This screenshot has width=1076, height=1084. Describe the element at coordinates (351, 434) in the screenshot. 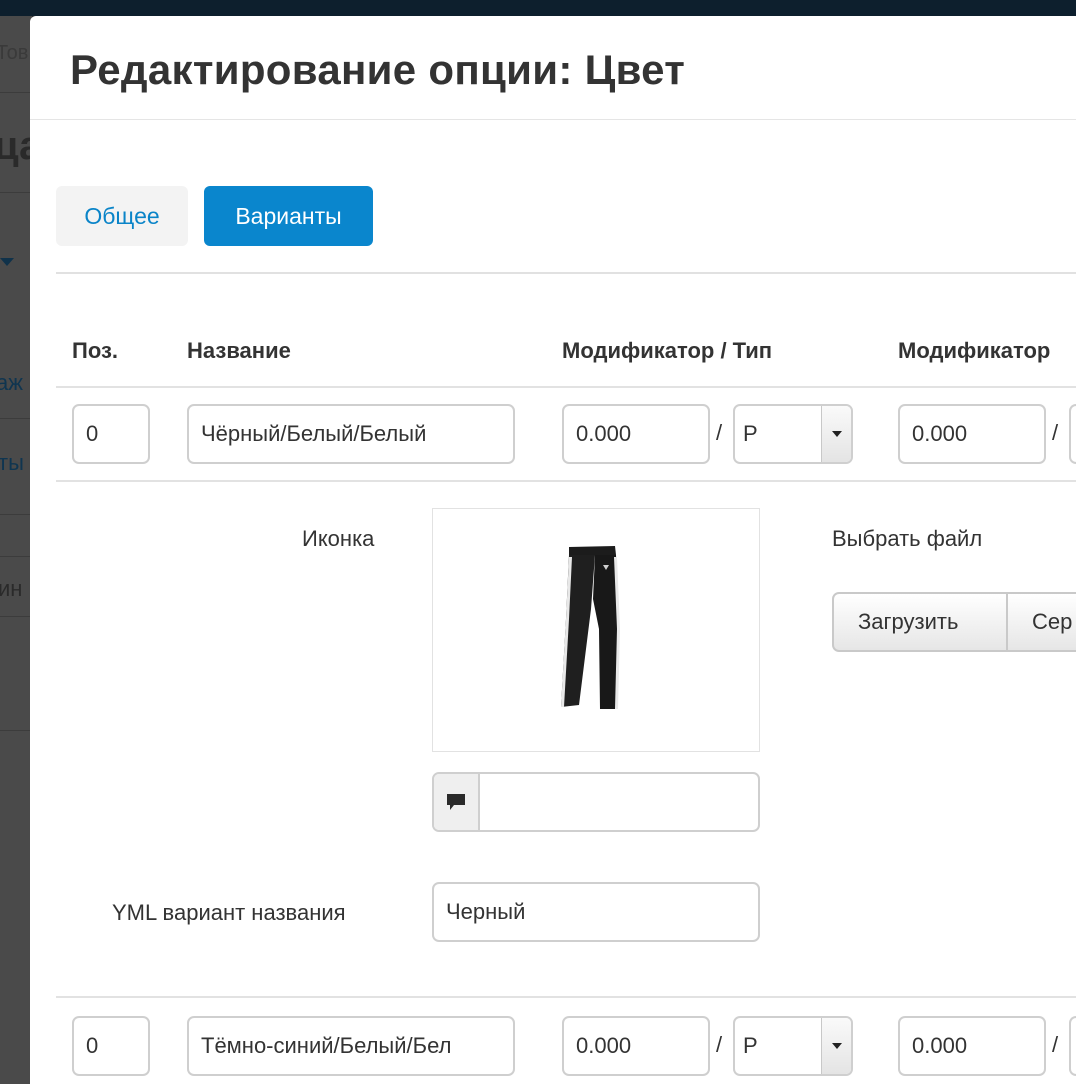

I see `variant-name-input: Чёрный/Белый/Белый` at that location.